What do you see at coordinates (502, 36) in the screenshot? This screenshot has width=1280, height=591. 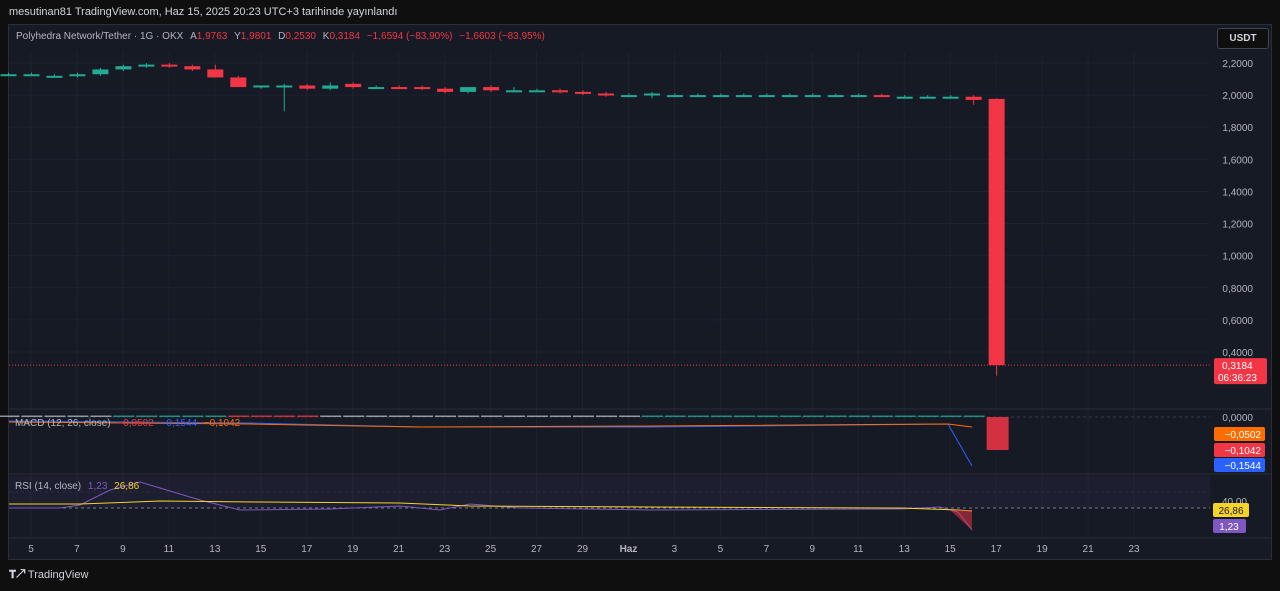 I see `change-value-2: −1,6603 (−83,95%)` at bounding box center [502, 36].